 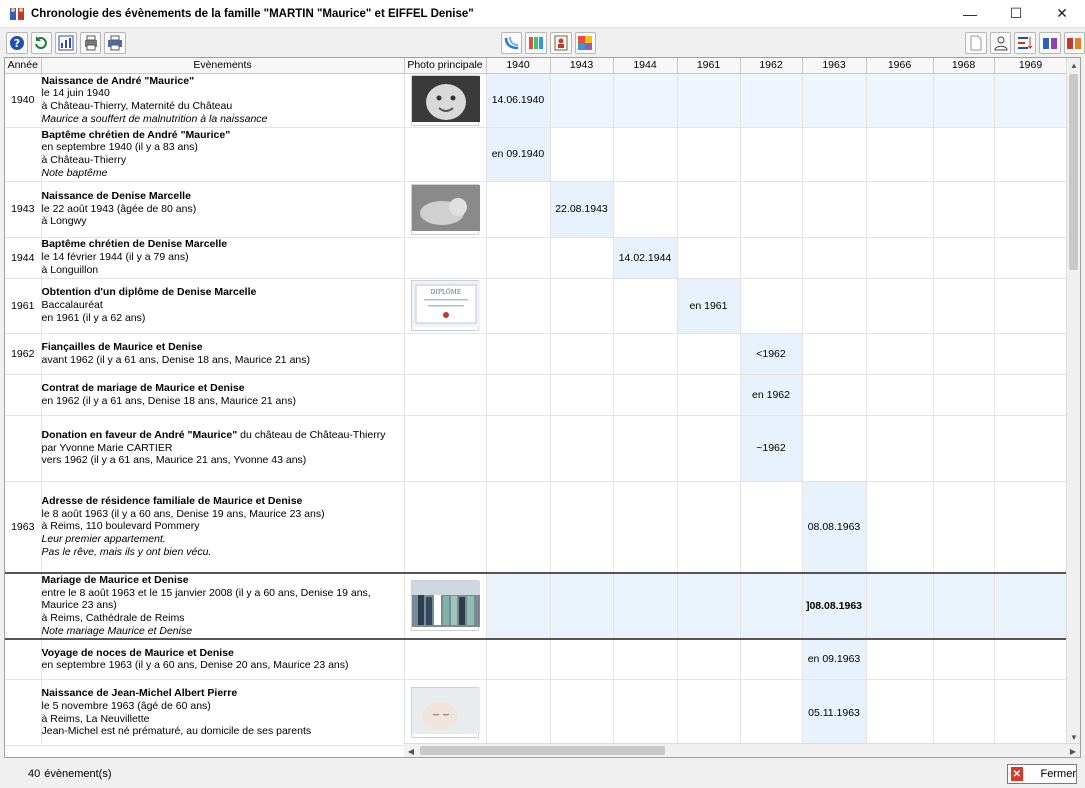 I want to click on column-header-year-1940: 1940, so click(x=518, y=66).